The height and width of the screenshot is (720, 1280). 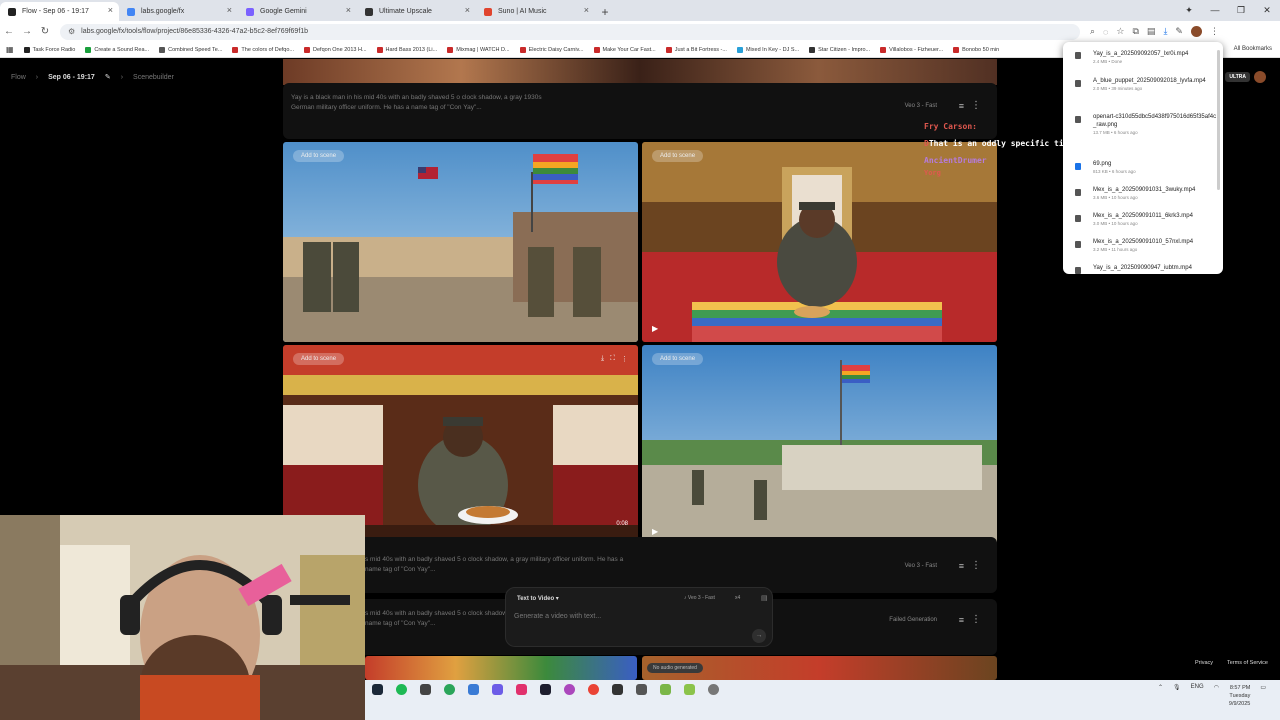 What do you see at coordinates (1177, 687) in the screenshot?
I see `mic-icon: 🎙` at bounding box center [1177, 687].